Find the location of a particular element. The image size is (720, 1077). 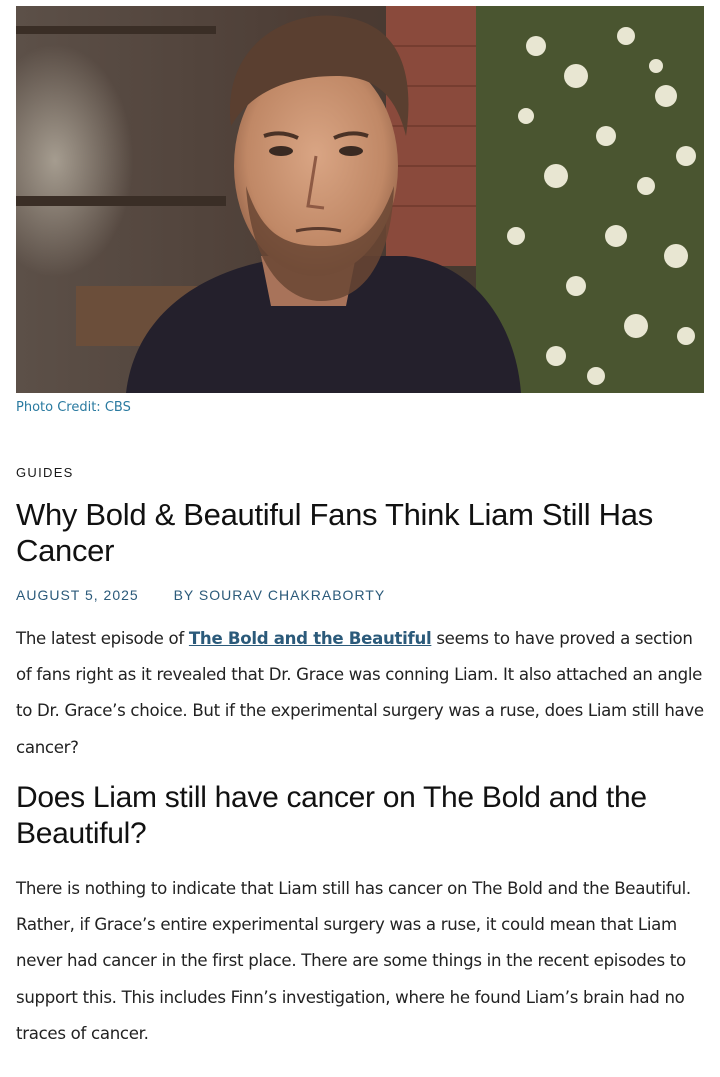

photo-credit: Photo Credit: CBS is located at coordinates (73, 407).